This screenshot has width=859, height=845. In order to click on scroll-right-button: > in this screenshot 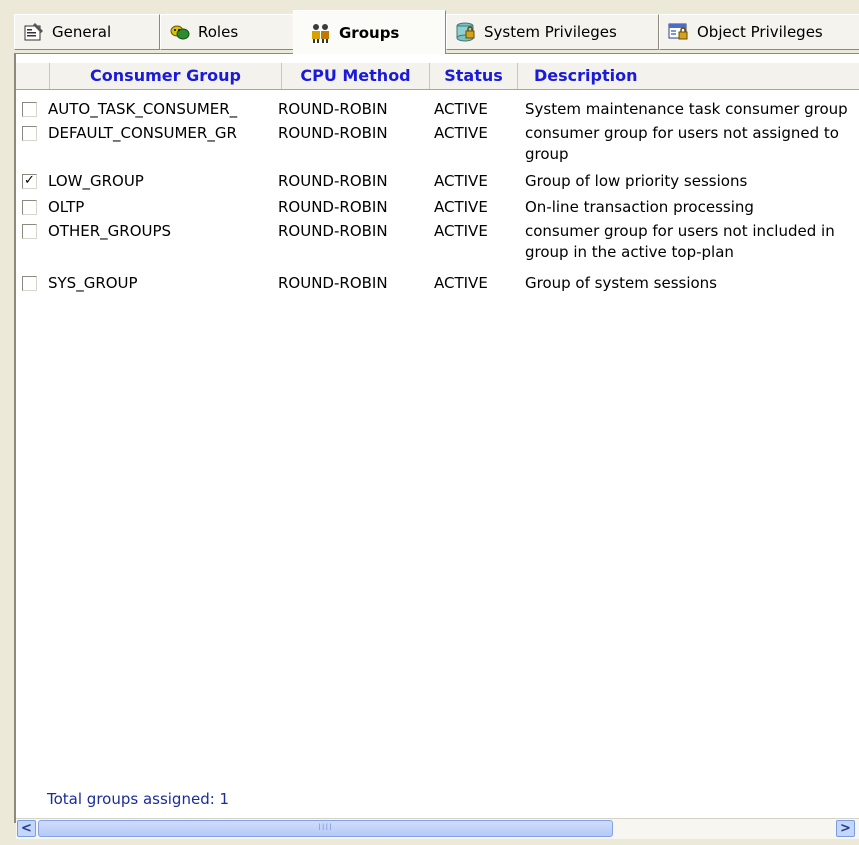, I will do `click(845, 828)`.